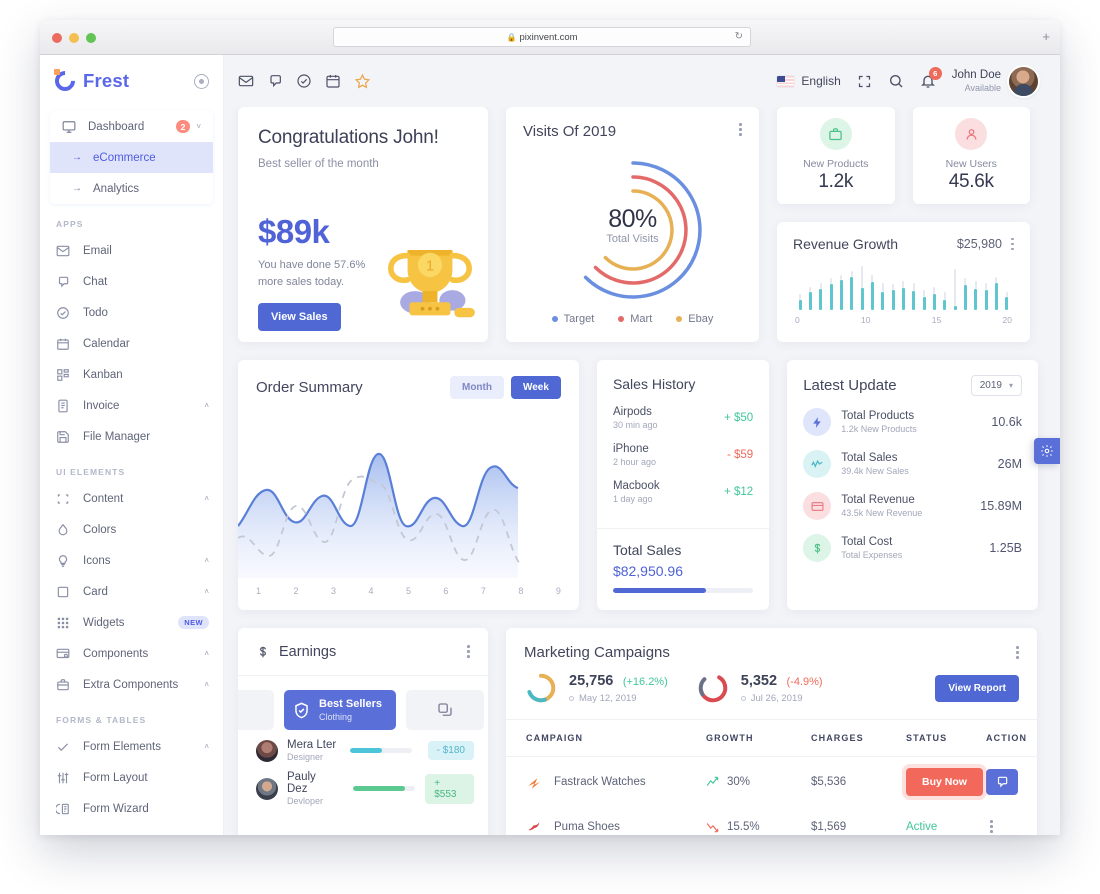 This screenshot has width=1100, height=894. What do you see at coordinates (131, 529) in the screenshot?
I see `sidebar-item-colors: Colors` at bounding box center [131, 529].